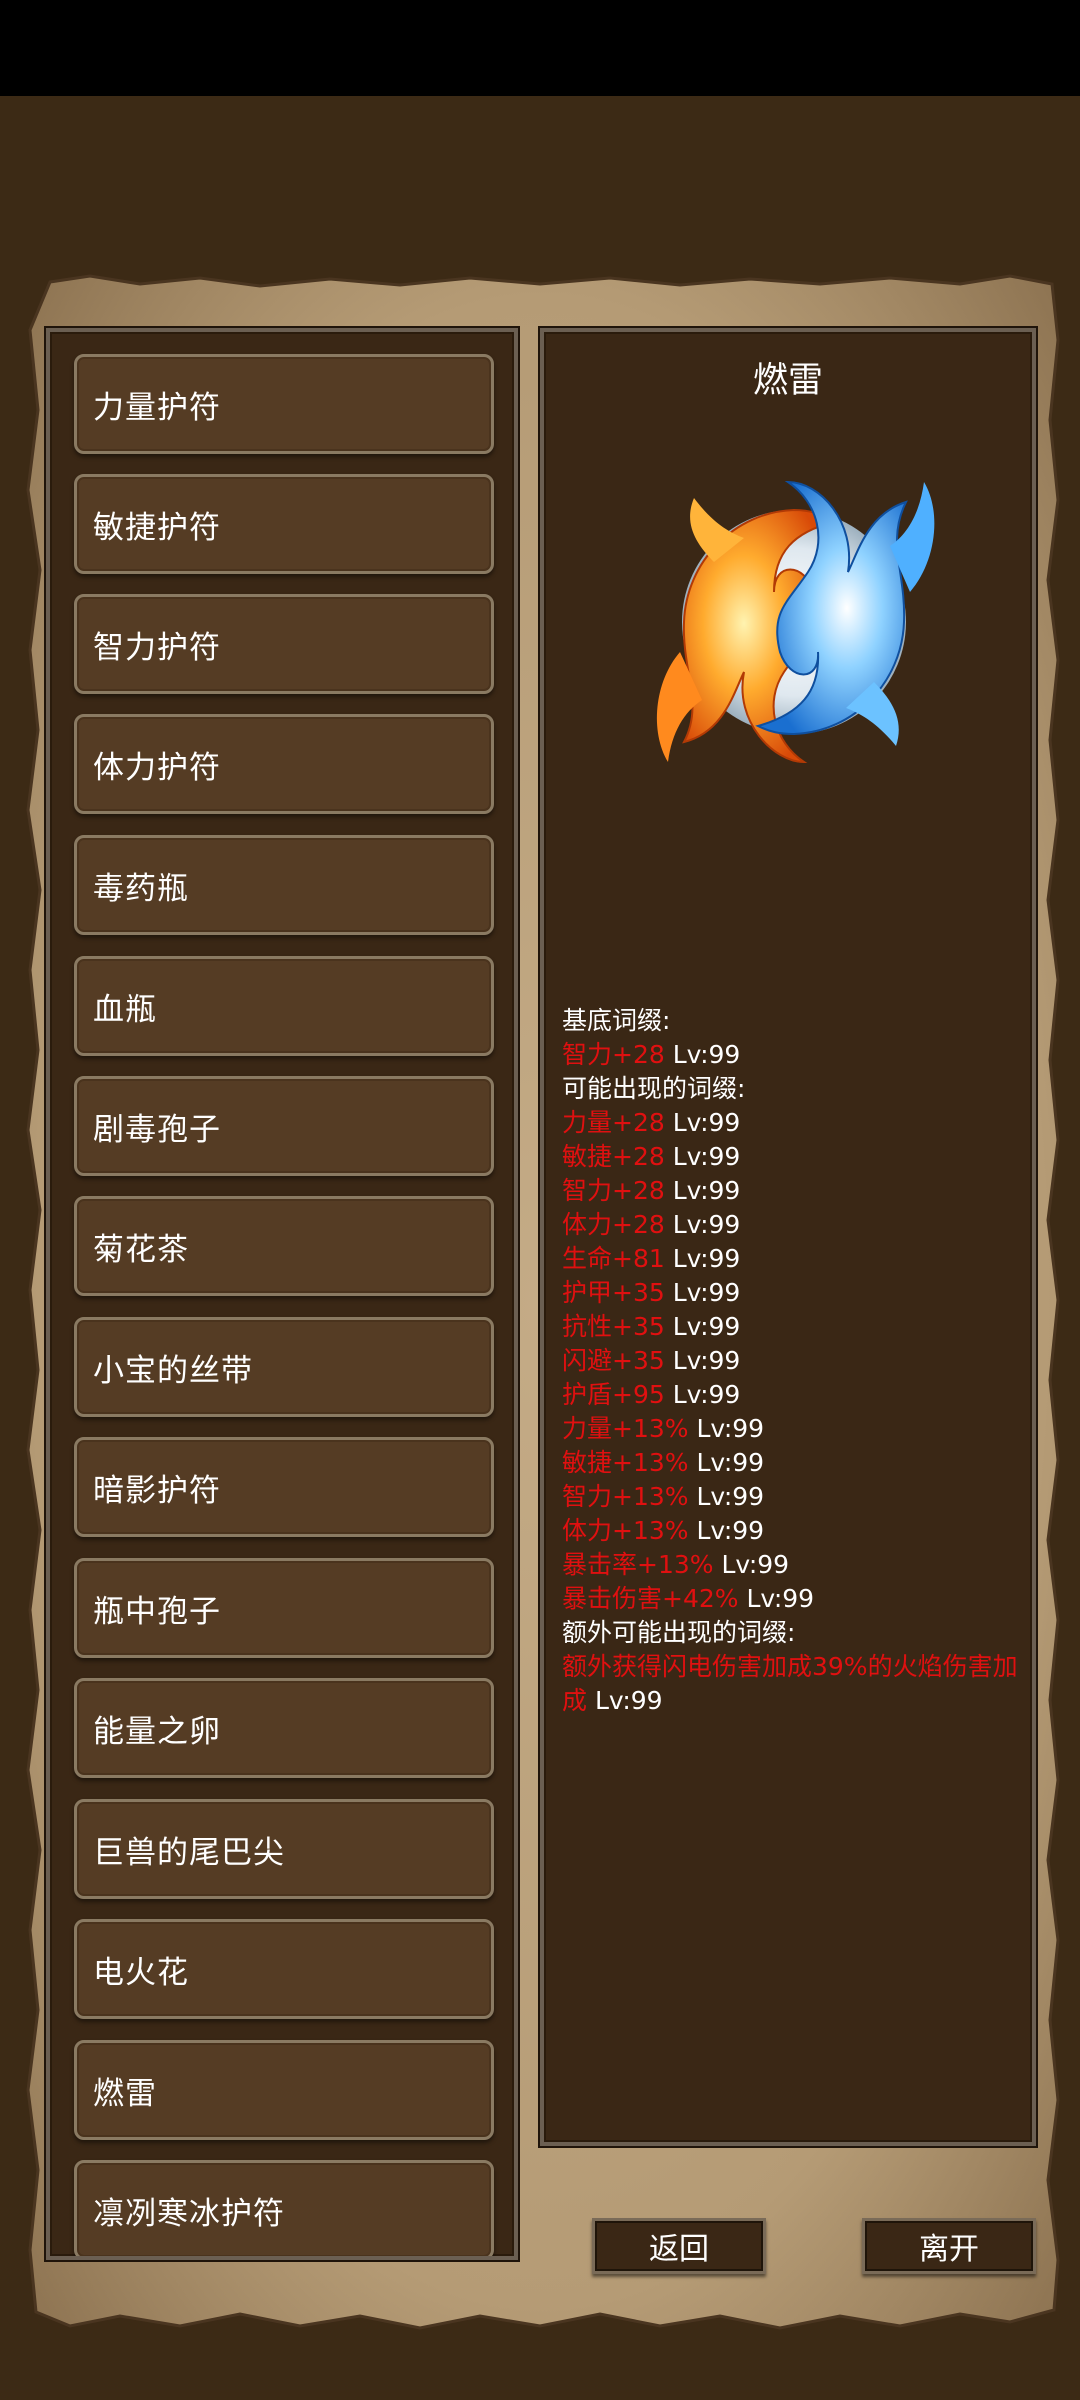  Describe the element at coordinates (157, 767) in the screenshot. I see `list-item-label: 体力护符` at that location.